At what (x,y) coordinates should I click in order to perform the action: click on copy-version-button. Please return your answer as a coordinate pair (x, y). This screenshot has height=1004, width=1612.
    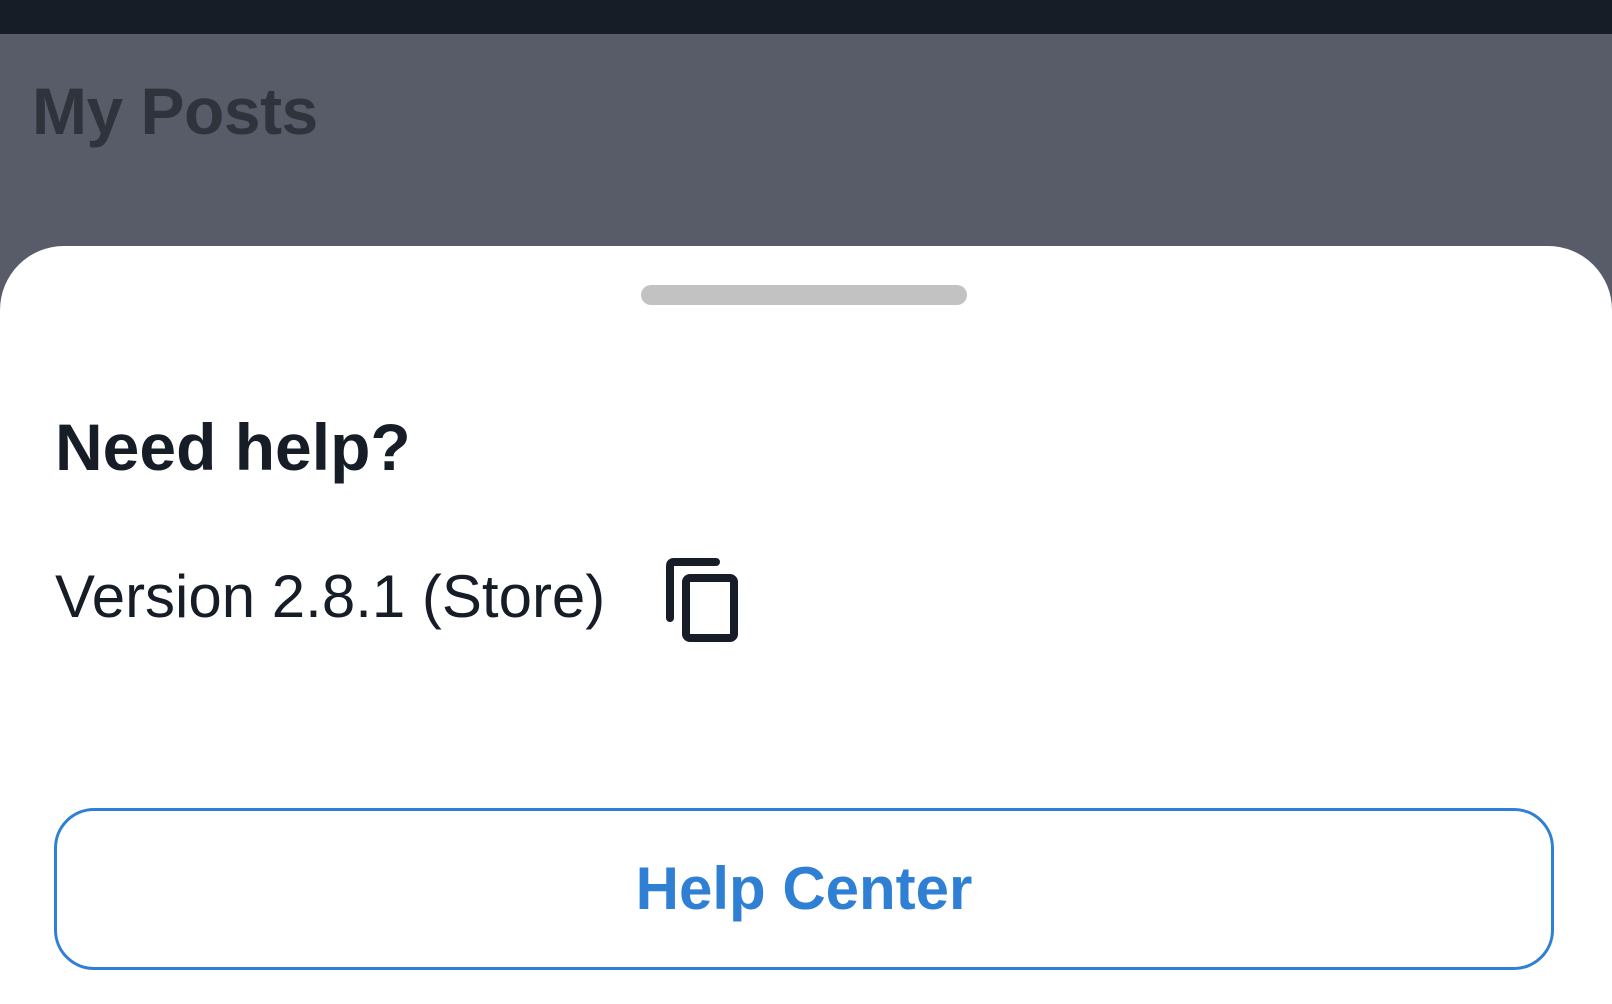
    Looking at the image, I should click on (703, 601).